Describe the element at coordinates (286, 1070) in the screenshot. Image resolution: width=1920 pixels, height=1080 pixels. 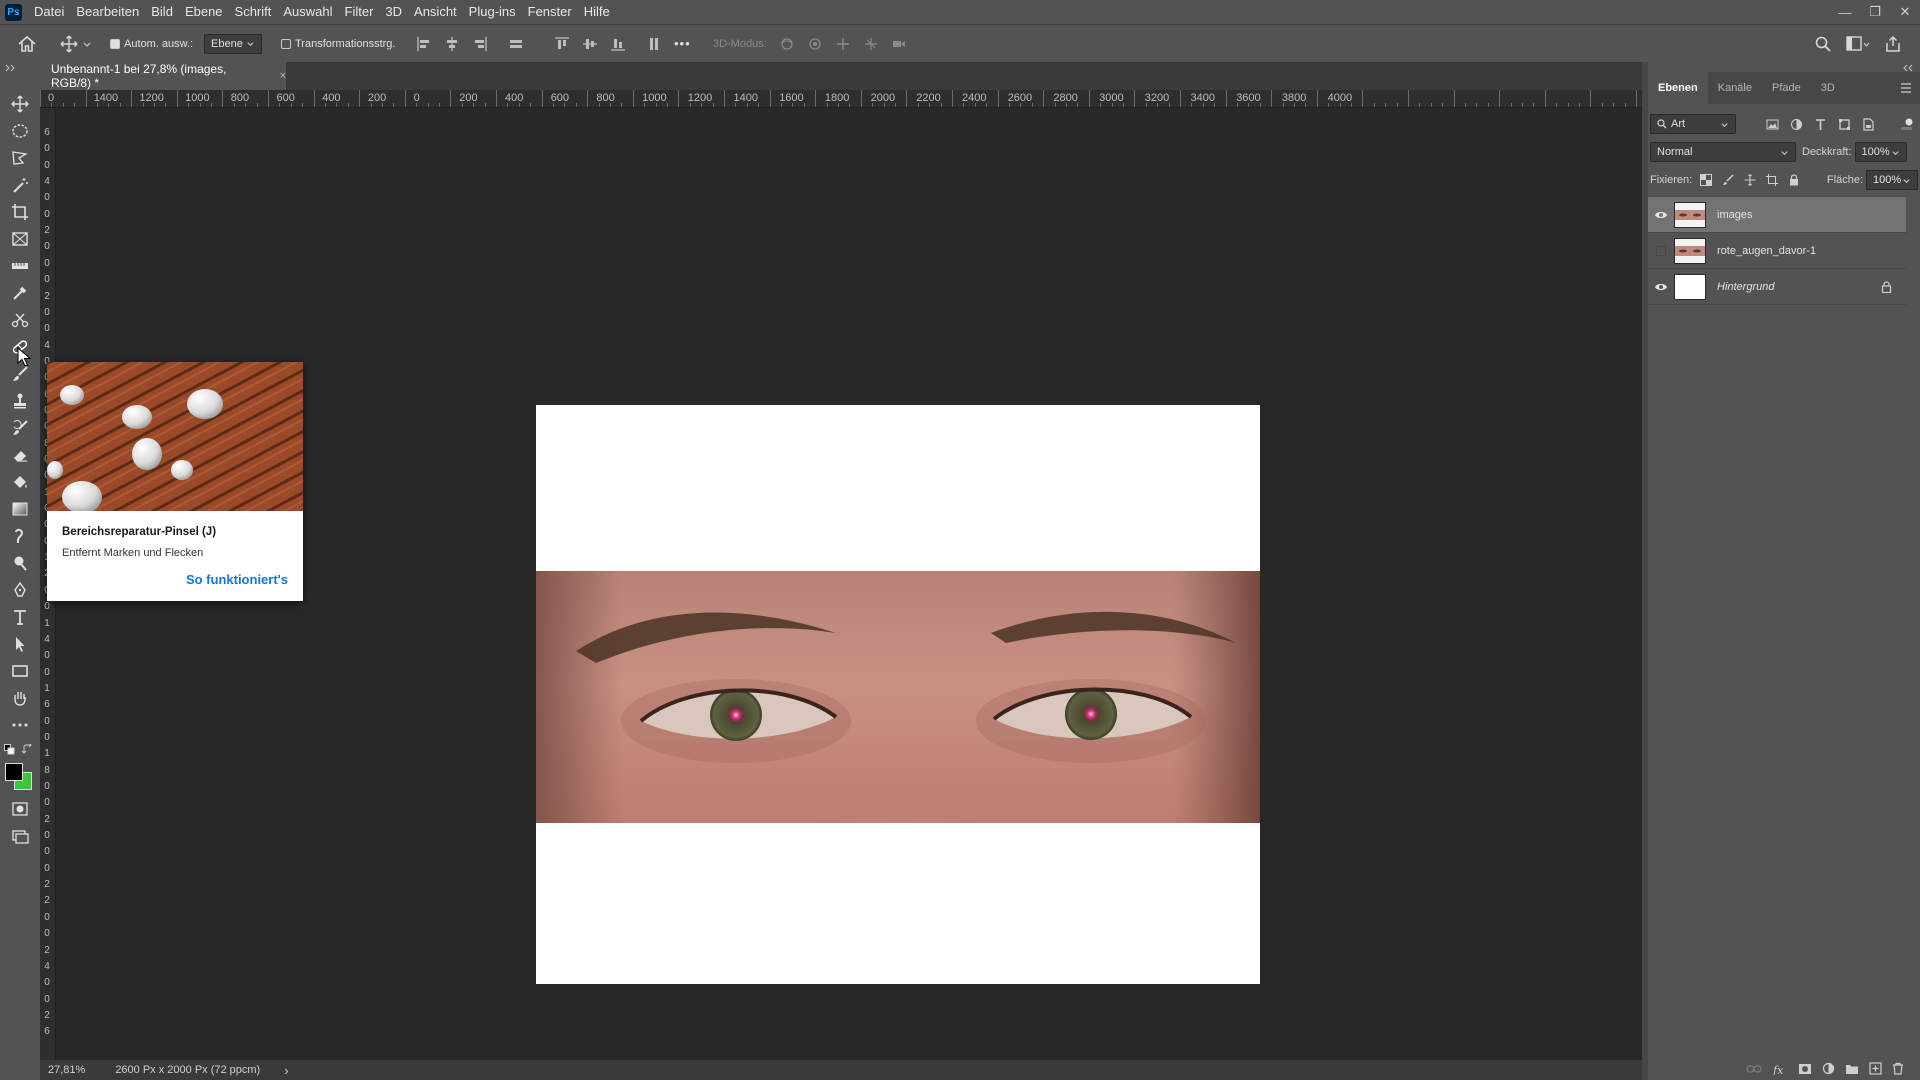
I see `status-menu-arrow: ›` at that location.